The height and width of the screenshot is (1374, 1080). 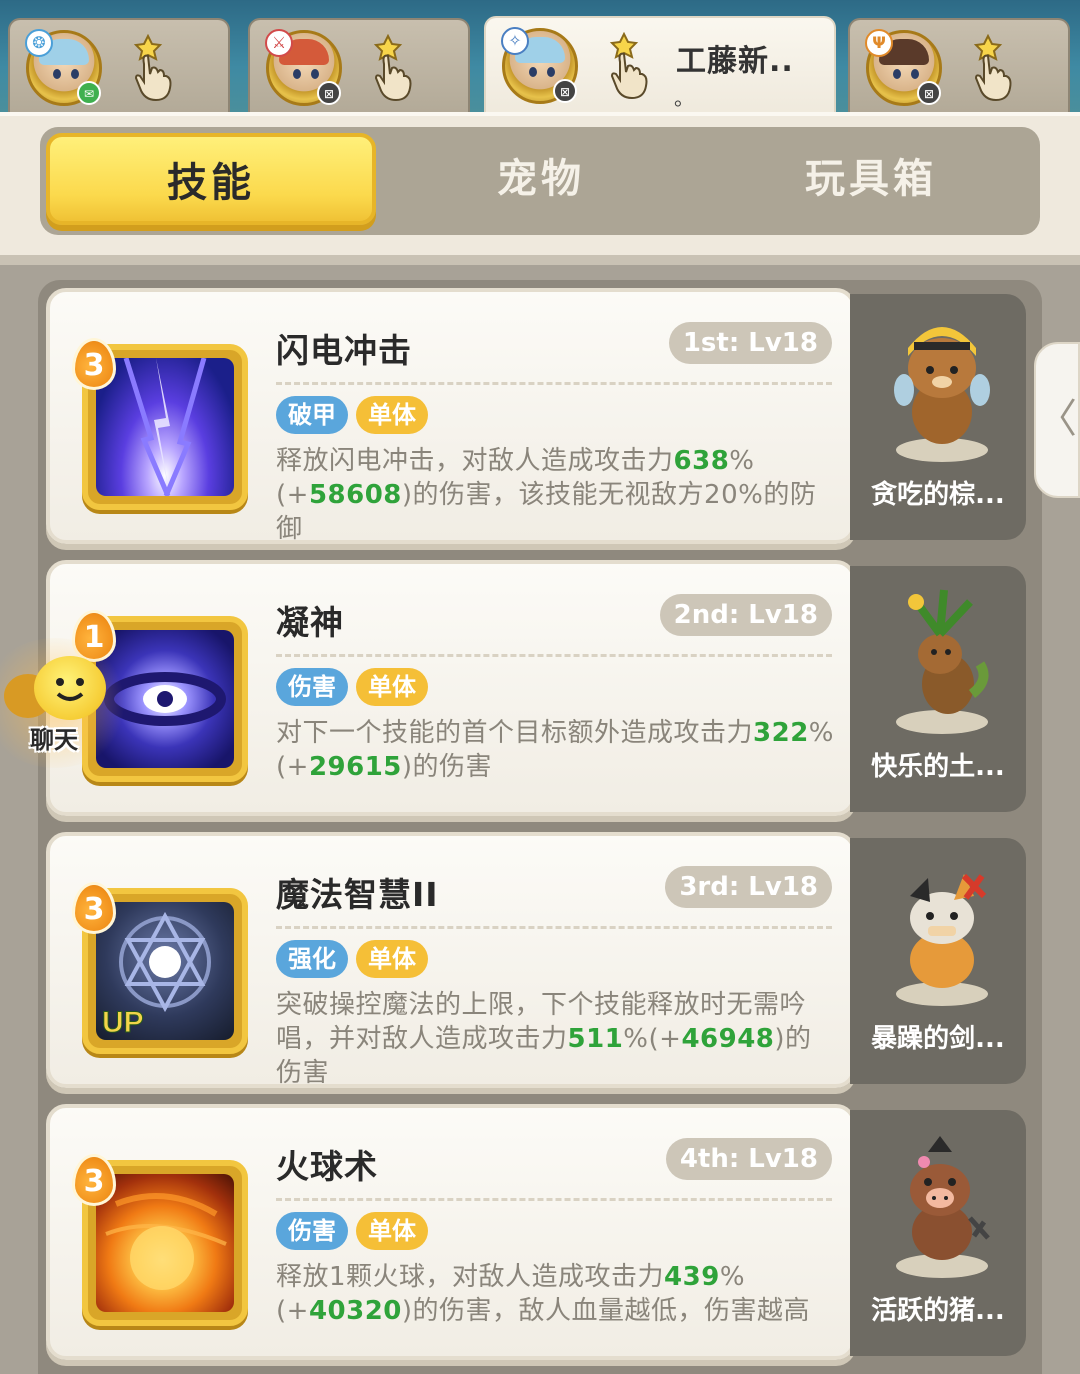 What do you see at coordinates (879, 43) in the screenshot?
I see `trident-class-icon: Ψ` at bounding box center [879, 43].